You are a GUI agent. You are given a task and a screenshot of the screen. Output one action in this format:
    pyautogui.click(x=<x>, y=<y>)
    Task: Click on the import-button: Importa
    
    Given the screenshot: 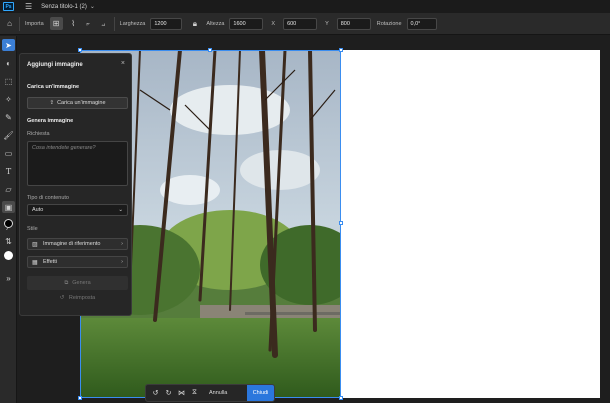 What is the action you would take?
    pyautogui.click(x=34, y=24)
    